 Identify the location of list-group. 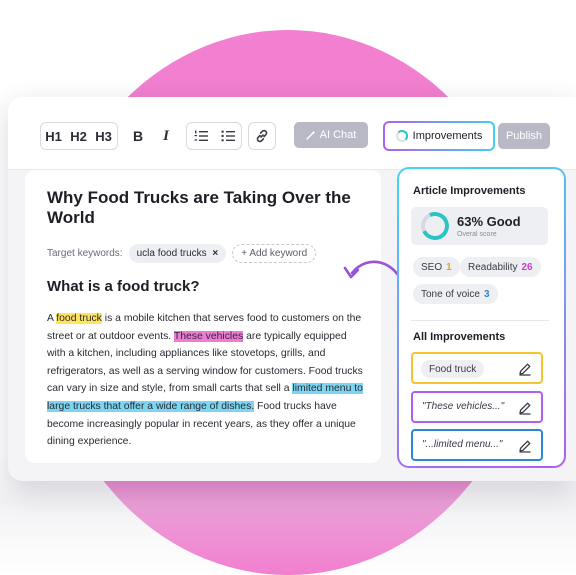
(214, 136).